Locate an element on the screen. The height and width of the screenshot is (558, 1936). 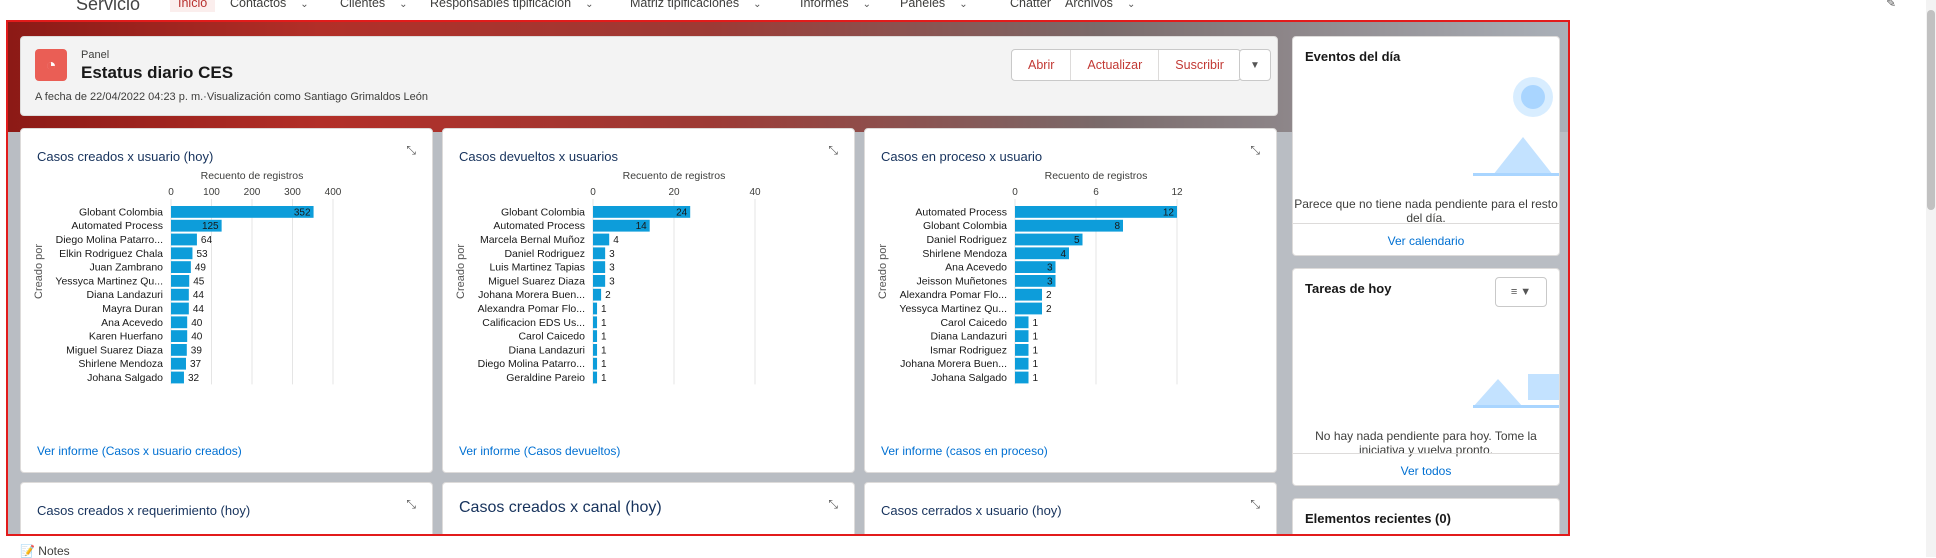
data-label: 44 is located at coordinates (199, 295).